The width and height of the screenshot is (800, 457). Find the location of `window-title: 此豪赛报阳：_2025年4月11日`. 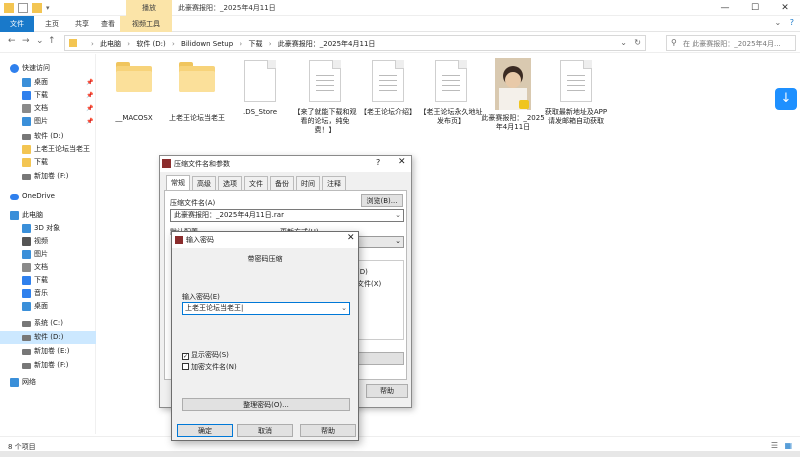

window-title: 此豪赛报阳：_2025年4月11日 is located at coordinates (227, 8).